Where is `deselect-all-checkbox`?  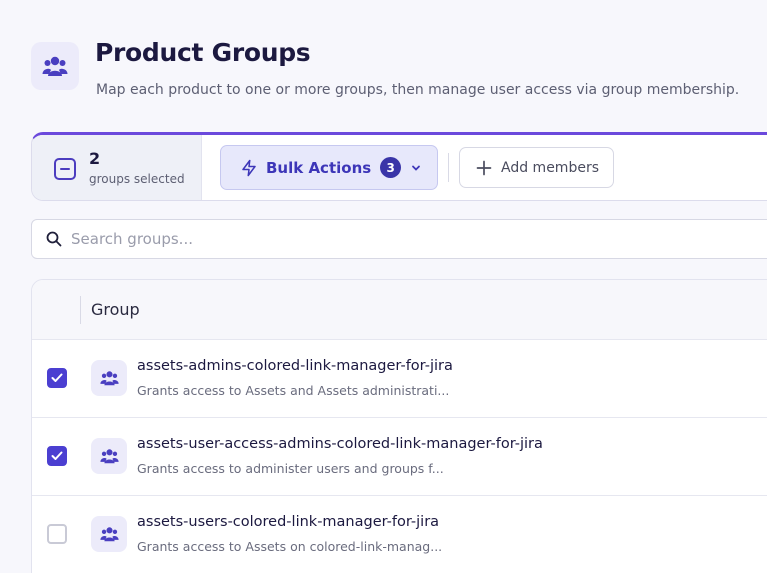
deselect-all-checkbox is located at coordinates (65, 169).